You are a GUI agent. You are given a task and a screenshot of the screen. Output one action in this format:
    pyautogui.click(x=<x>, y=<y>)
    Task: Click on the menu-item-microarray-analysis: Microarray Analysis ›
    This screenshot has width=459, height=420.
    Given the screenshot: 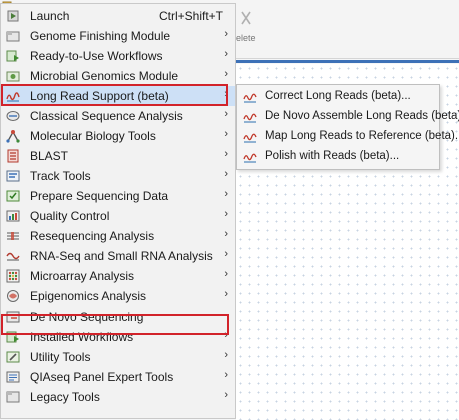 What is the action you would take?
    pyautogui.click(x=118, y=276)
    